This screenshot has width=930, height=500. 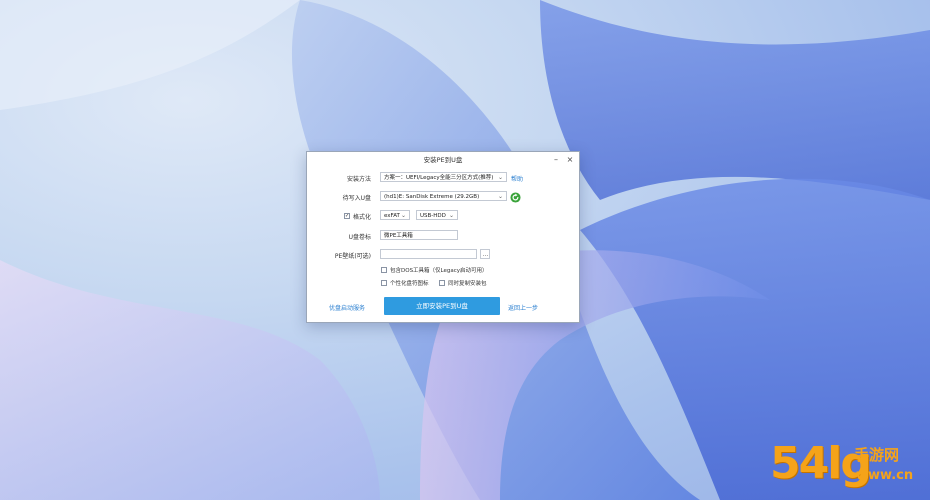 I want to click on copy-package-checkbox, so click(x=442, y=283).